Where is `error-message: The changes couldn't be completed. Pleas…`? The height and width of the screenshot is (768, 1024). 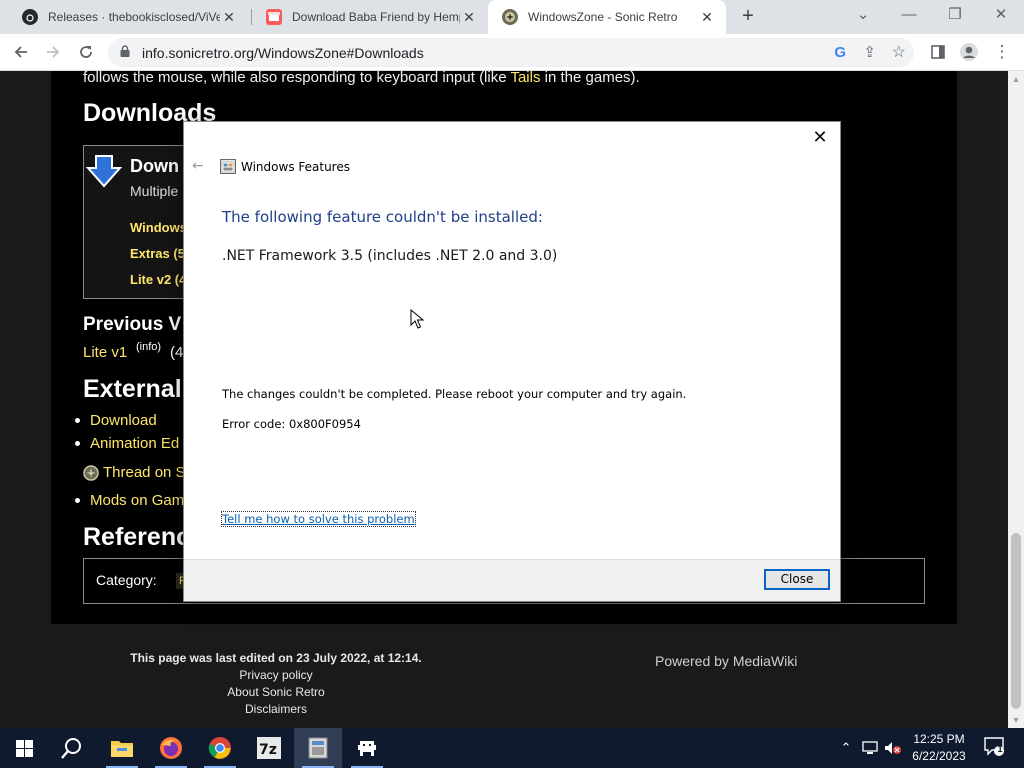
error-message: The changes couldn't be completed. Pleas… is located at coordinates (454, 394).